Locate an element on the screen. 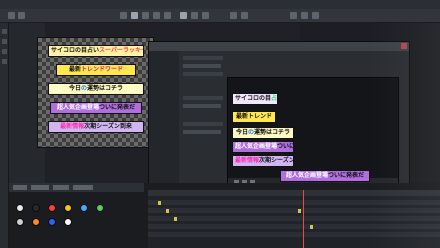 This screenshot has height=248, width=440. template-list is located at coordinates (164, 121).